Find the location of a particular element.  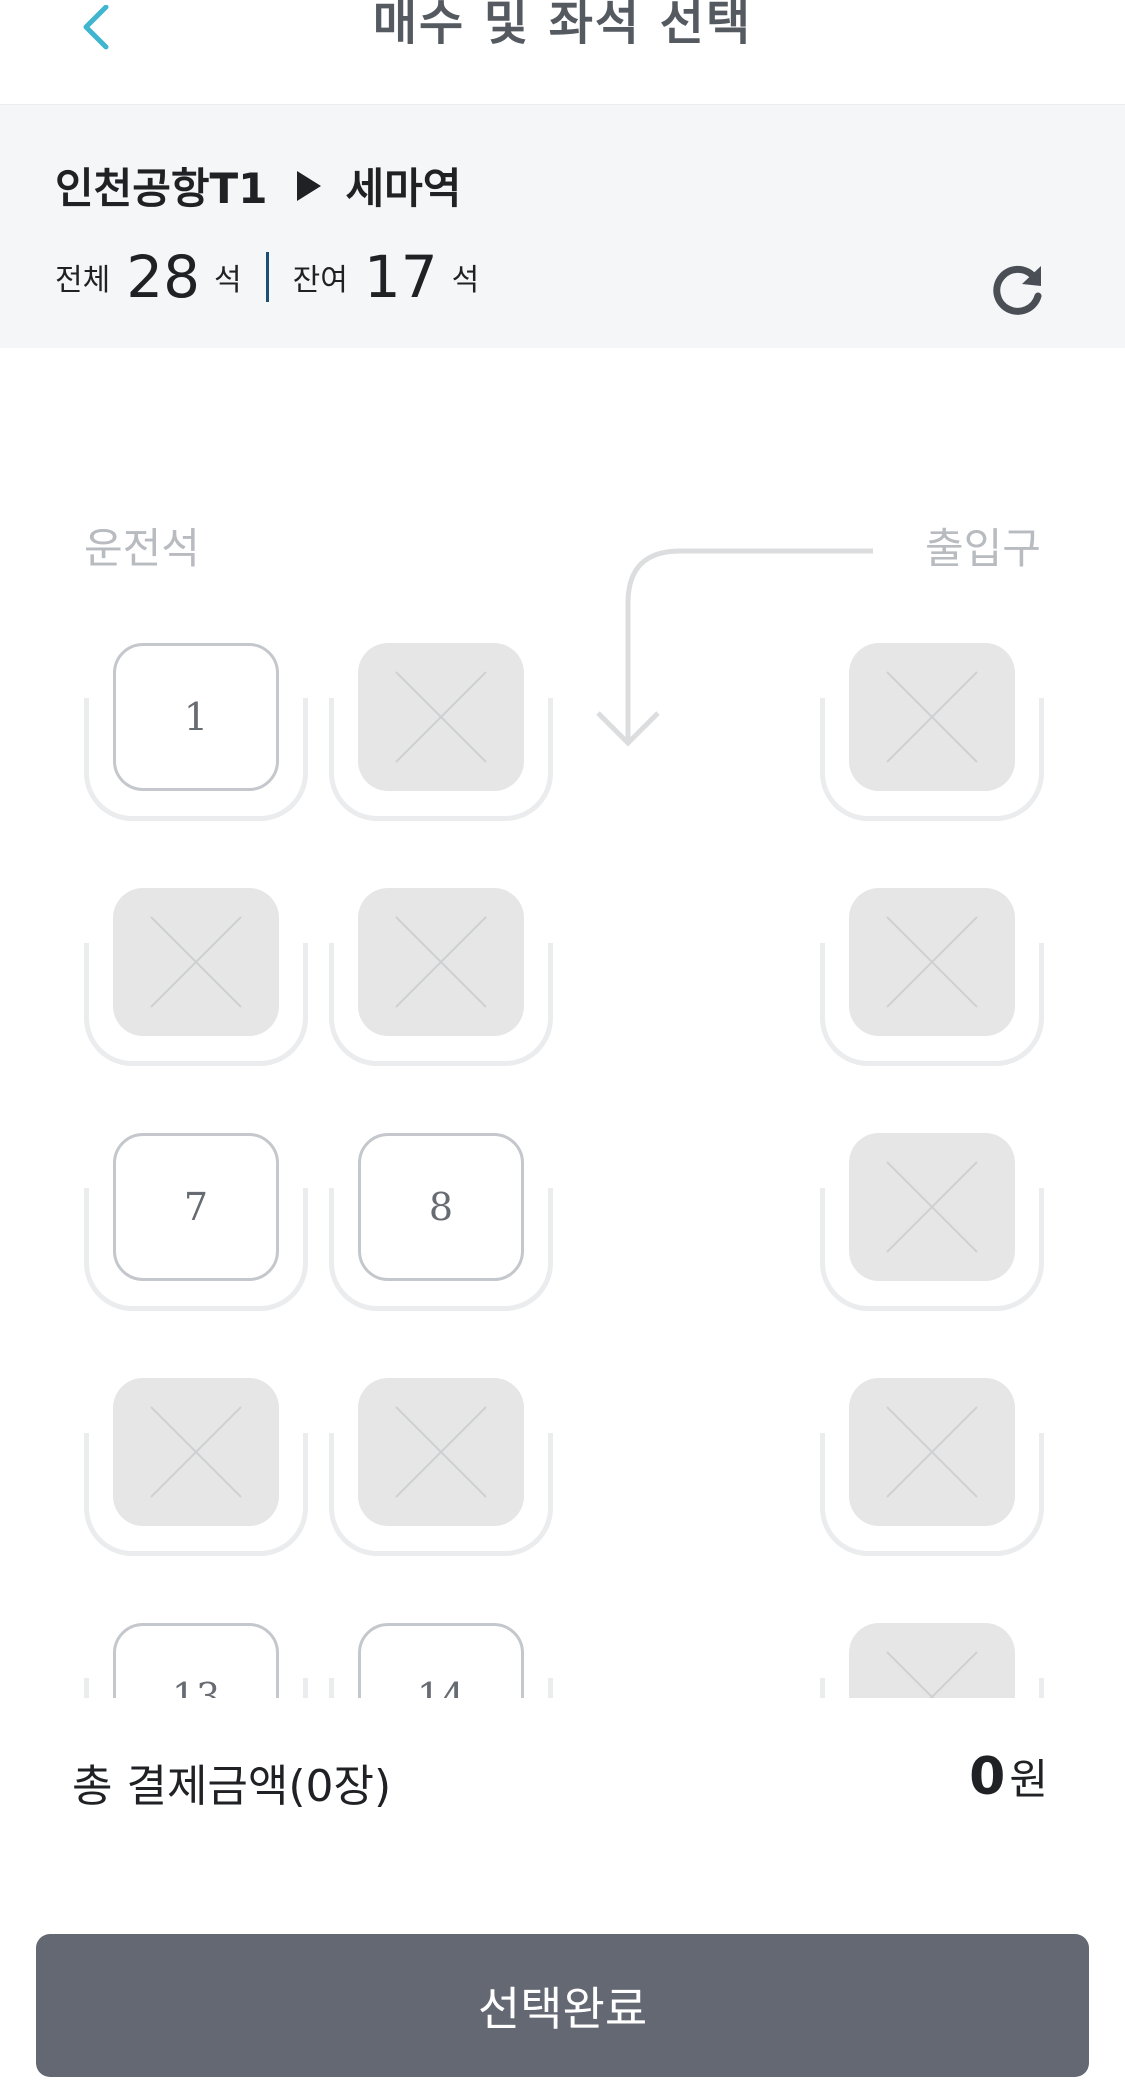

seat-cushion: 14 is located at coordinates (441, 1660).